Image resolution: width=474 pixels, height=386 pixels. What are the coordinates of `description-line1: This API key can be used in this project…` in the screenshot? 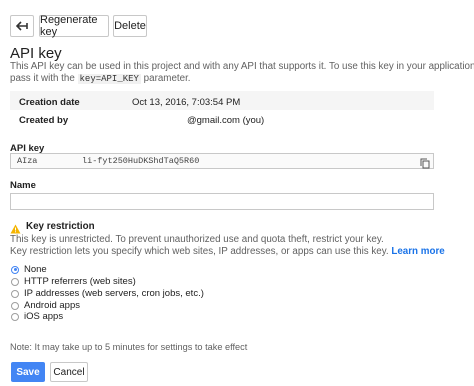 It's located at (242, 66).